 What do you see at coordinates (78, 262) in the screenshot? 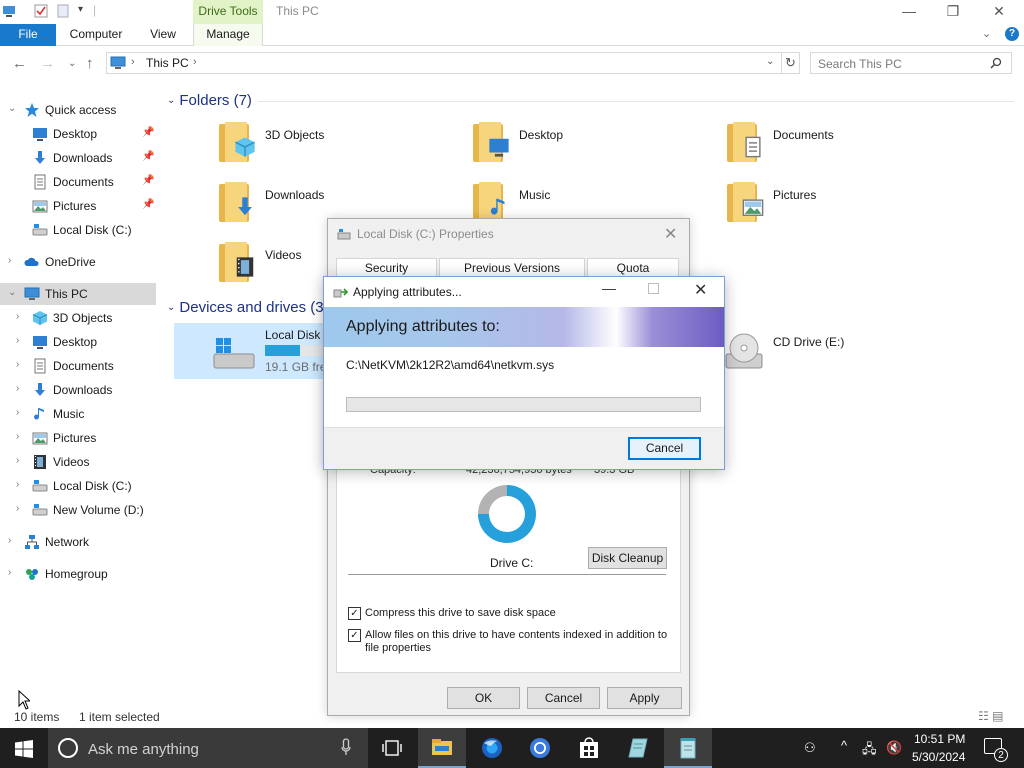
I see `sidebar-item-onedrive: › OneDrive` at bounding box center [78, 262].